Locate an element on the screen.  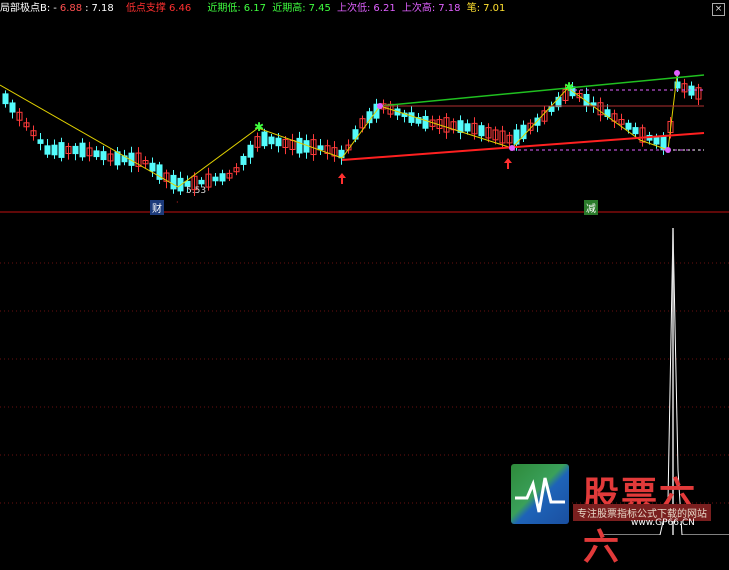
support-label: 低点支撑 is located at coordinates (145, 8).